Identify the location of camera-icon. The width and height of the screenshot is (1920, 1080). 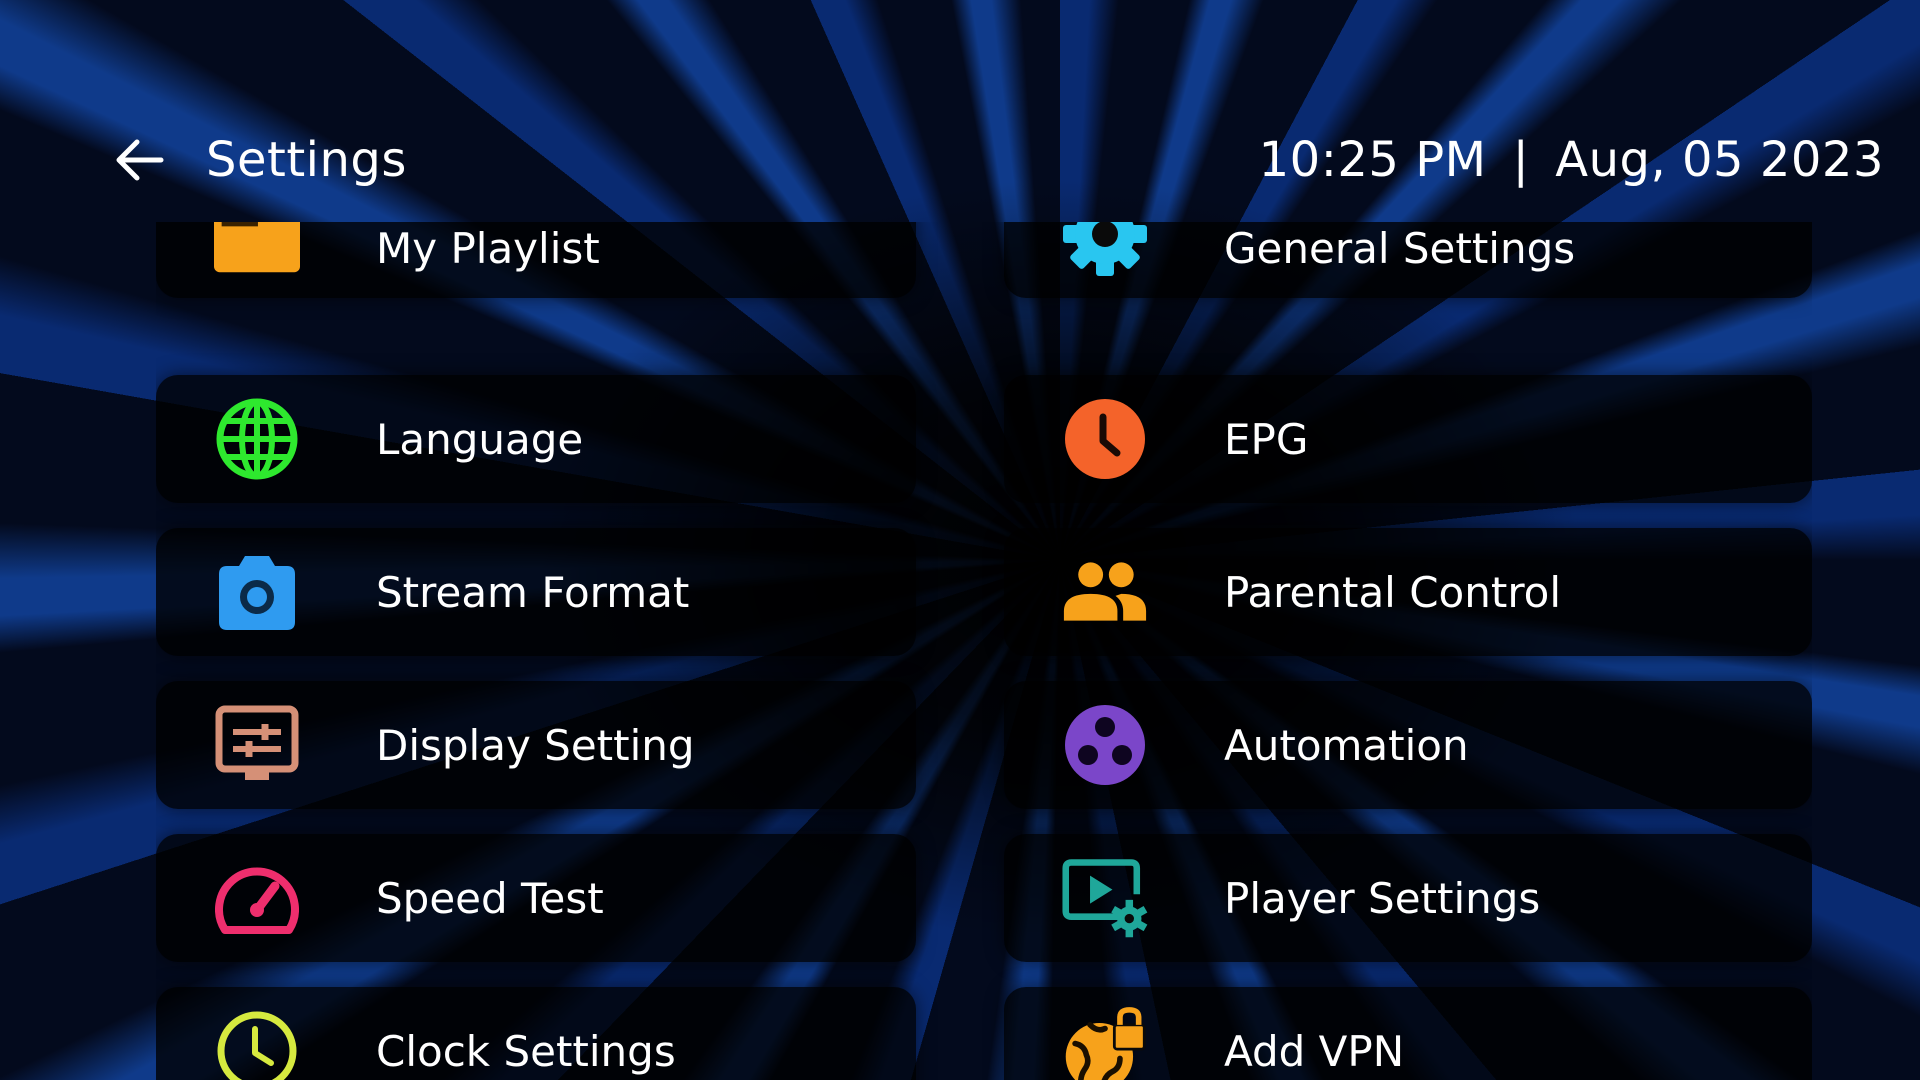
(257, 592).